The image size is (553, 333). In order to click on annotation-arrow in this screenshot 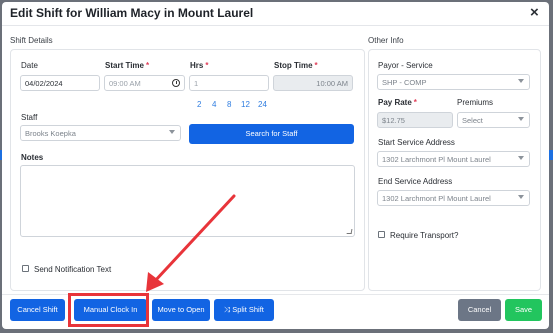, I will do `click(191, 243)`.